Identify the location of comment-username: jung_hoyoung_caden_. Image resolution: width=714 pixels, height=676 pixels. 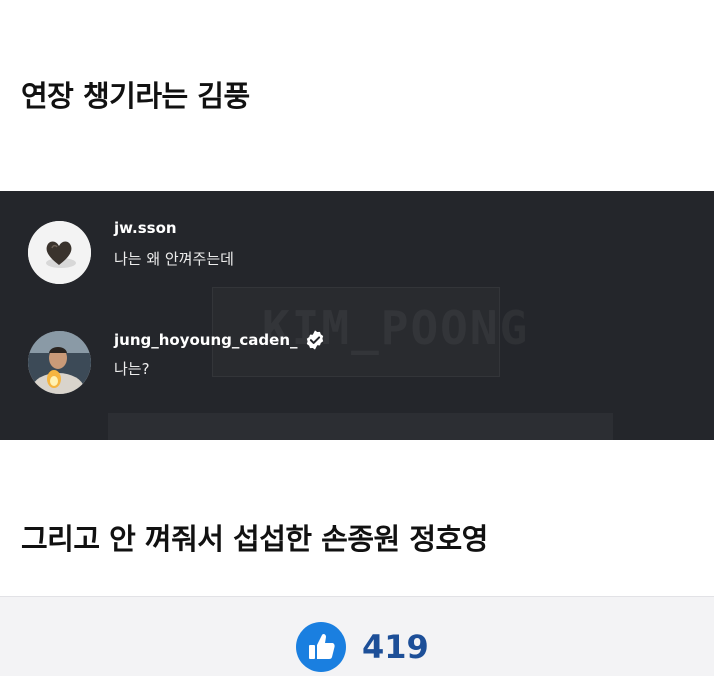
(220, 340).